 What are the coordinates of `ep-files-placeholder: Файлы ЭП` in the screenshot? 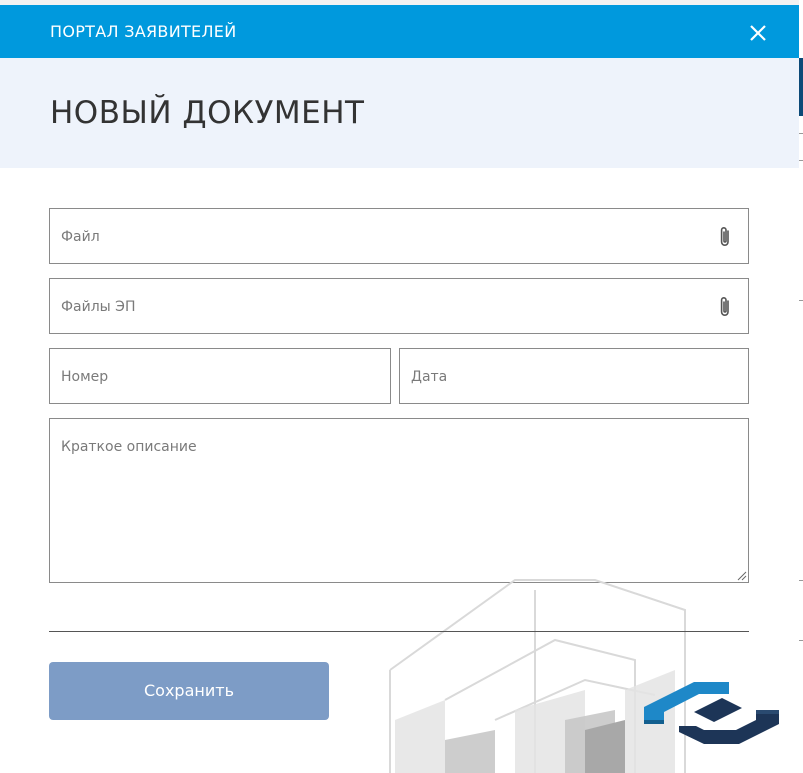 It's located at (98, 307).